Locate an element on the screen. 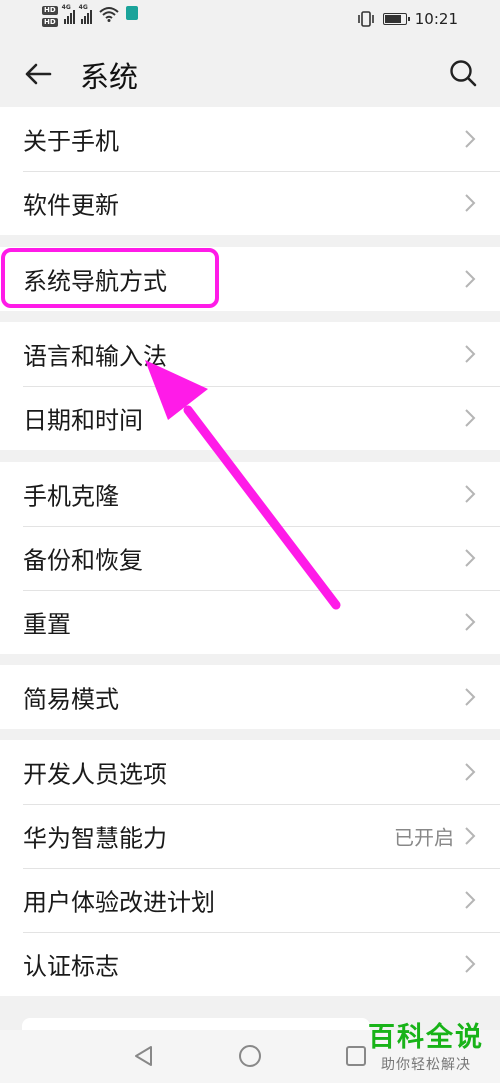 This screenshot has width=500, height=1083. settings-item-backup-restore: 备份和恢复 is located at coordinates (250, 558).